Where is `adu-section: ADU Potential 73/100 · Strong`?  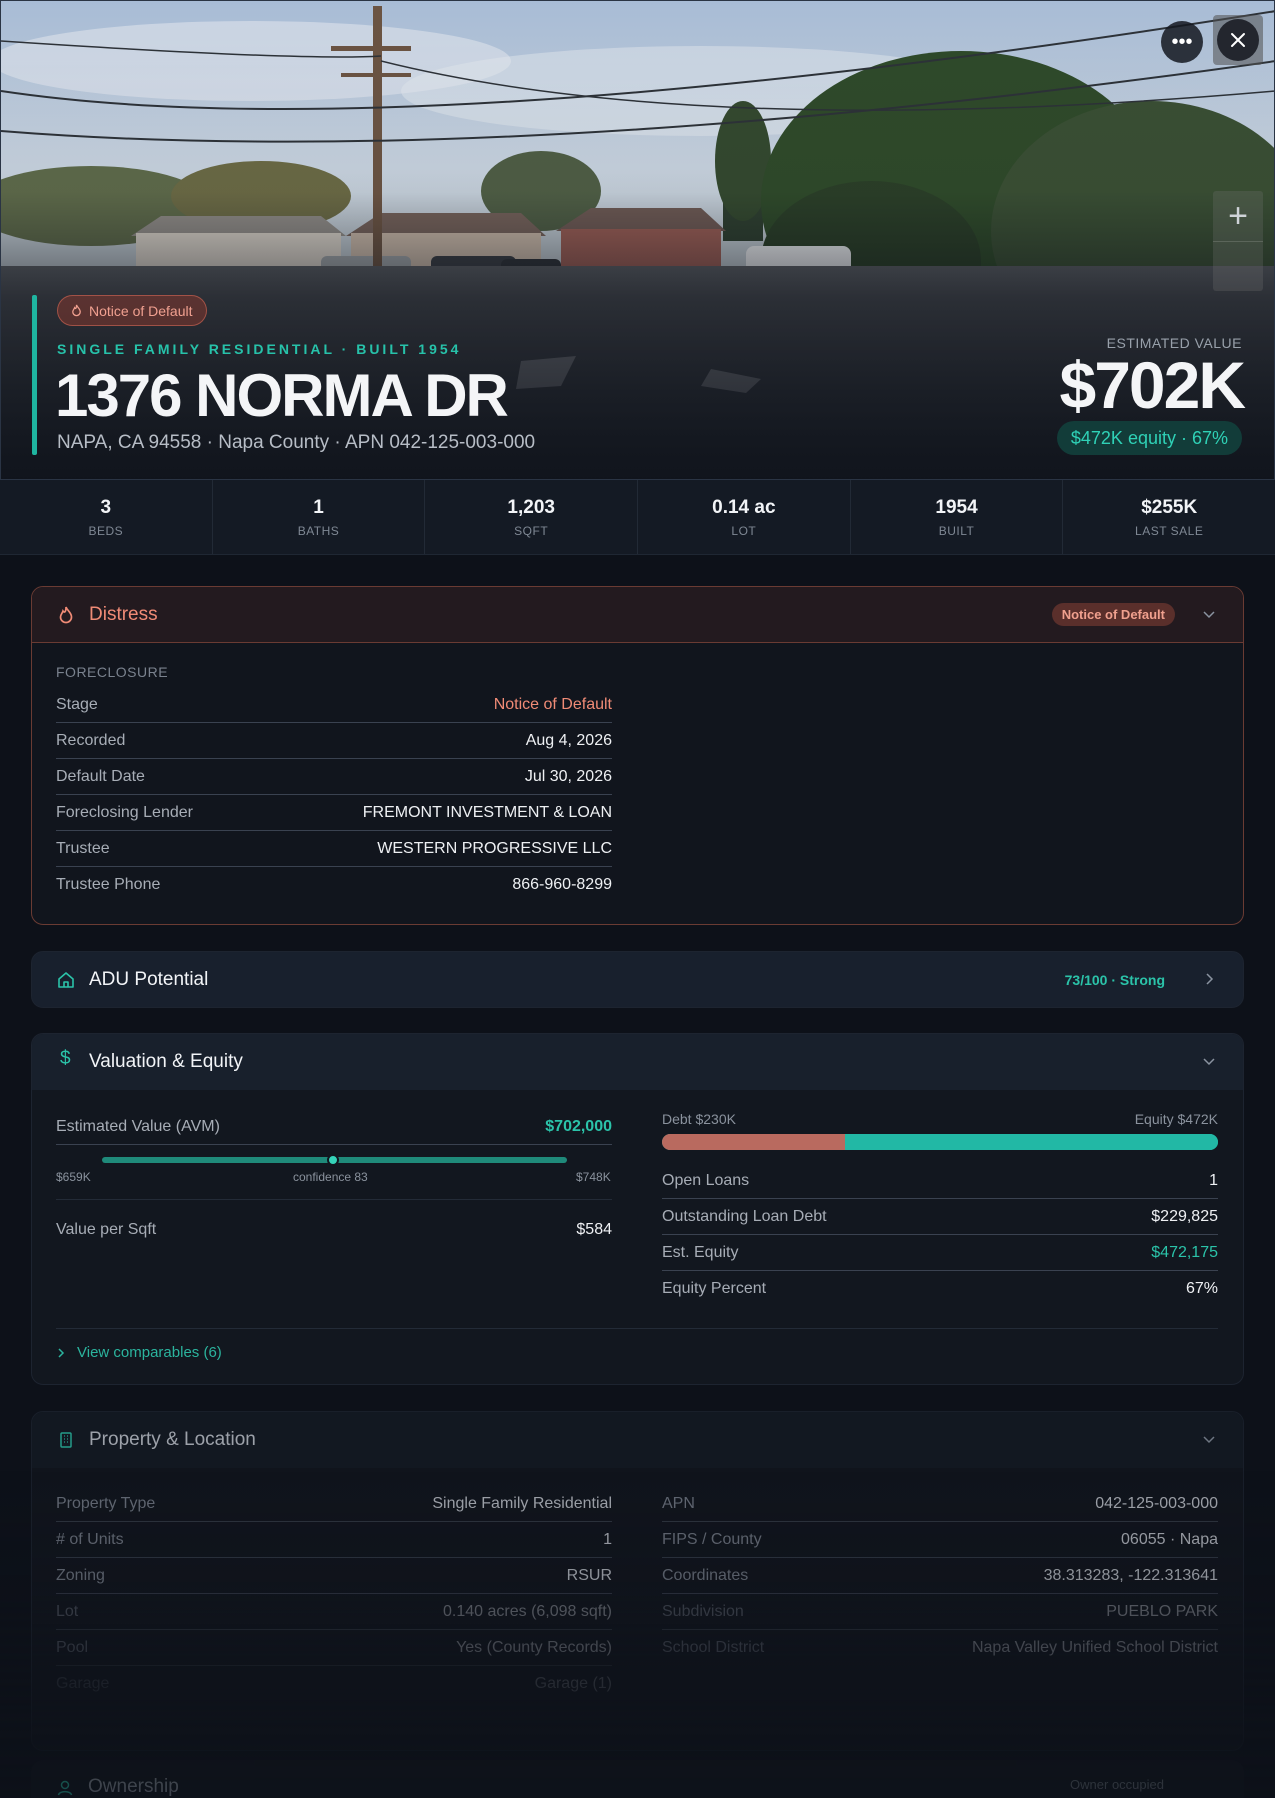
adu-section: ADU Potential 73/100 · Strong is located at coordinates (637, 979).